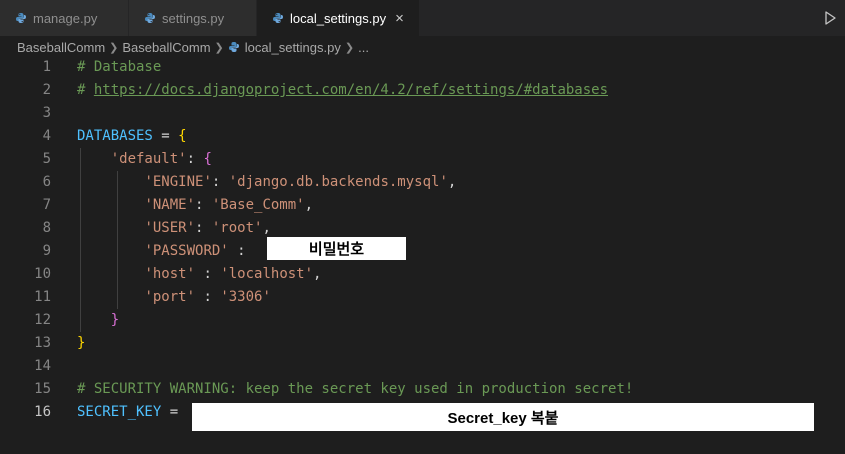 Image resolution: width=845 pixels, height=454 pixels. What do you see at coordinates (46, 113) in the screenshot?
I see `line-number: 3` at bounding box center [46, 113].